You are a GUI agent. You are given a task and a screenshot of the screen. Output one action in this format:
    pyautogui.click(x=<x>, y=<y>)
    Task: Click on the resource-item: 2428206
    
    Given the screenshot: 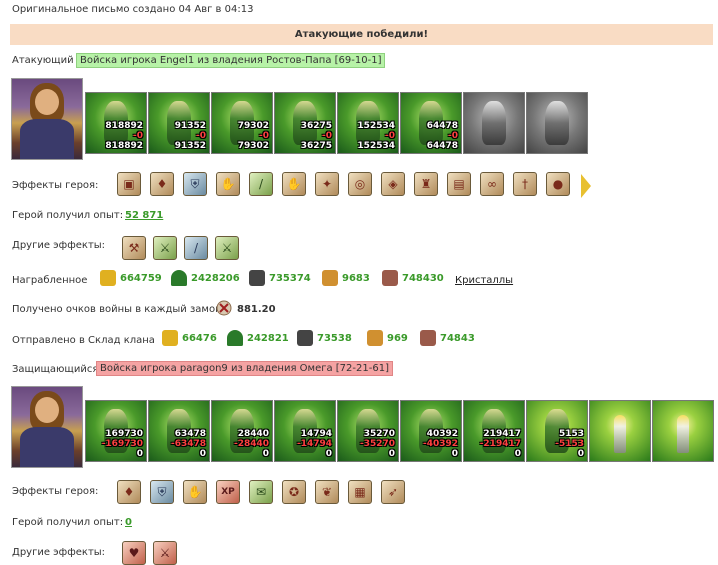 What is the action you would take?
    pyautogui.click(x=205, y=278)
    